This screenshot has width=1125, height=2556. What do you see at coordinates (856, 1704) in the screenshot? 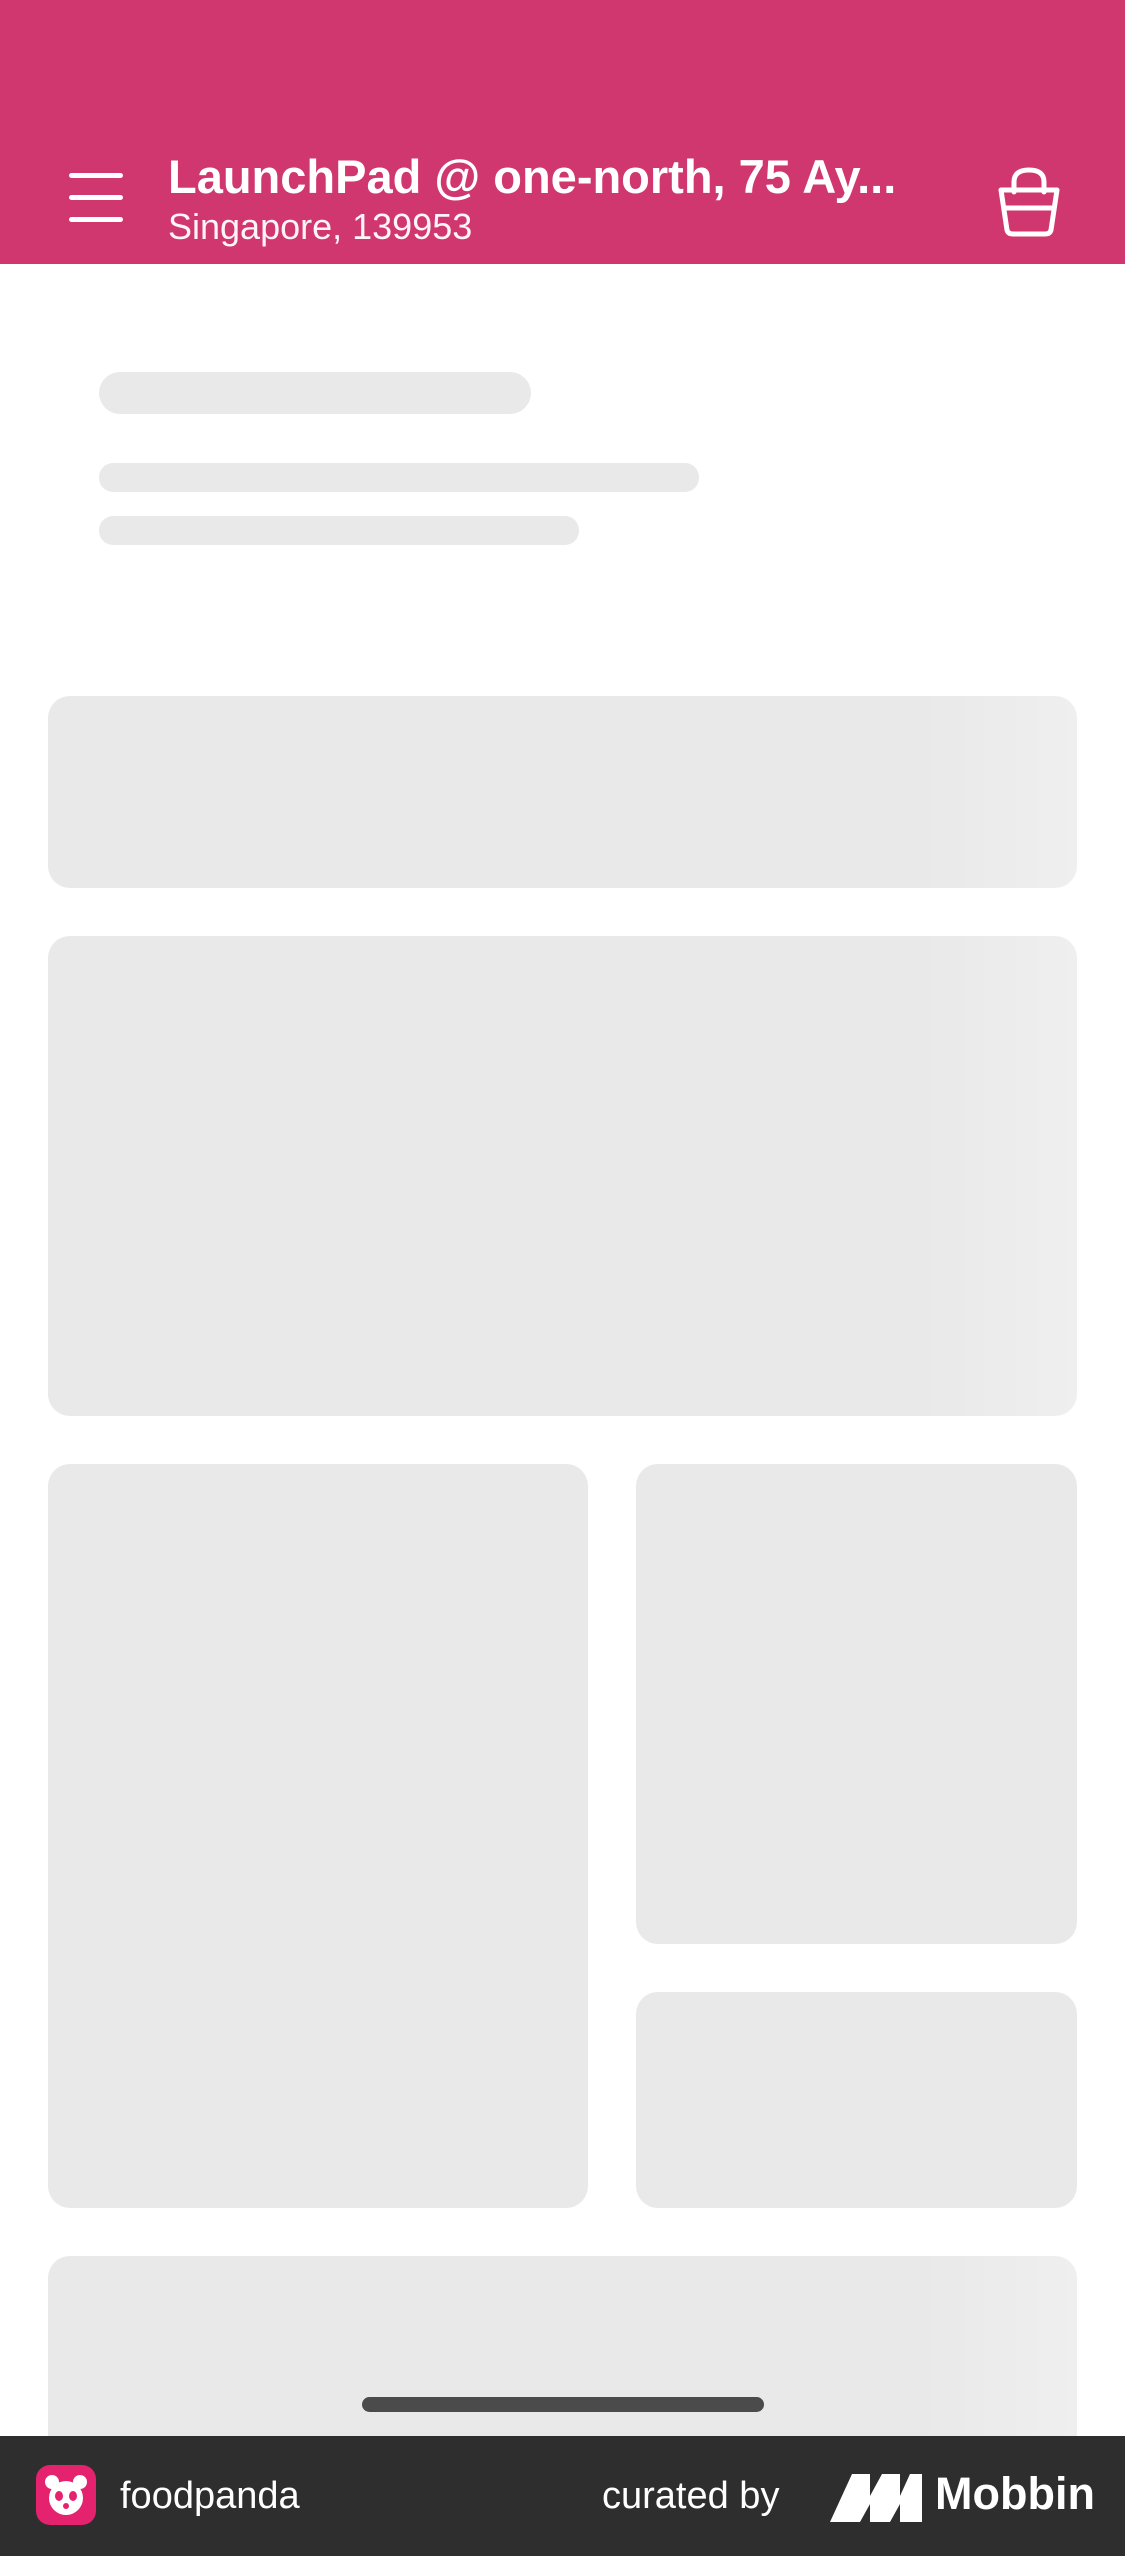
I see `skeleton-tile-right-top` at bounding box center [856, 1704].